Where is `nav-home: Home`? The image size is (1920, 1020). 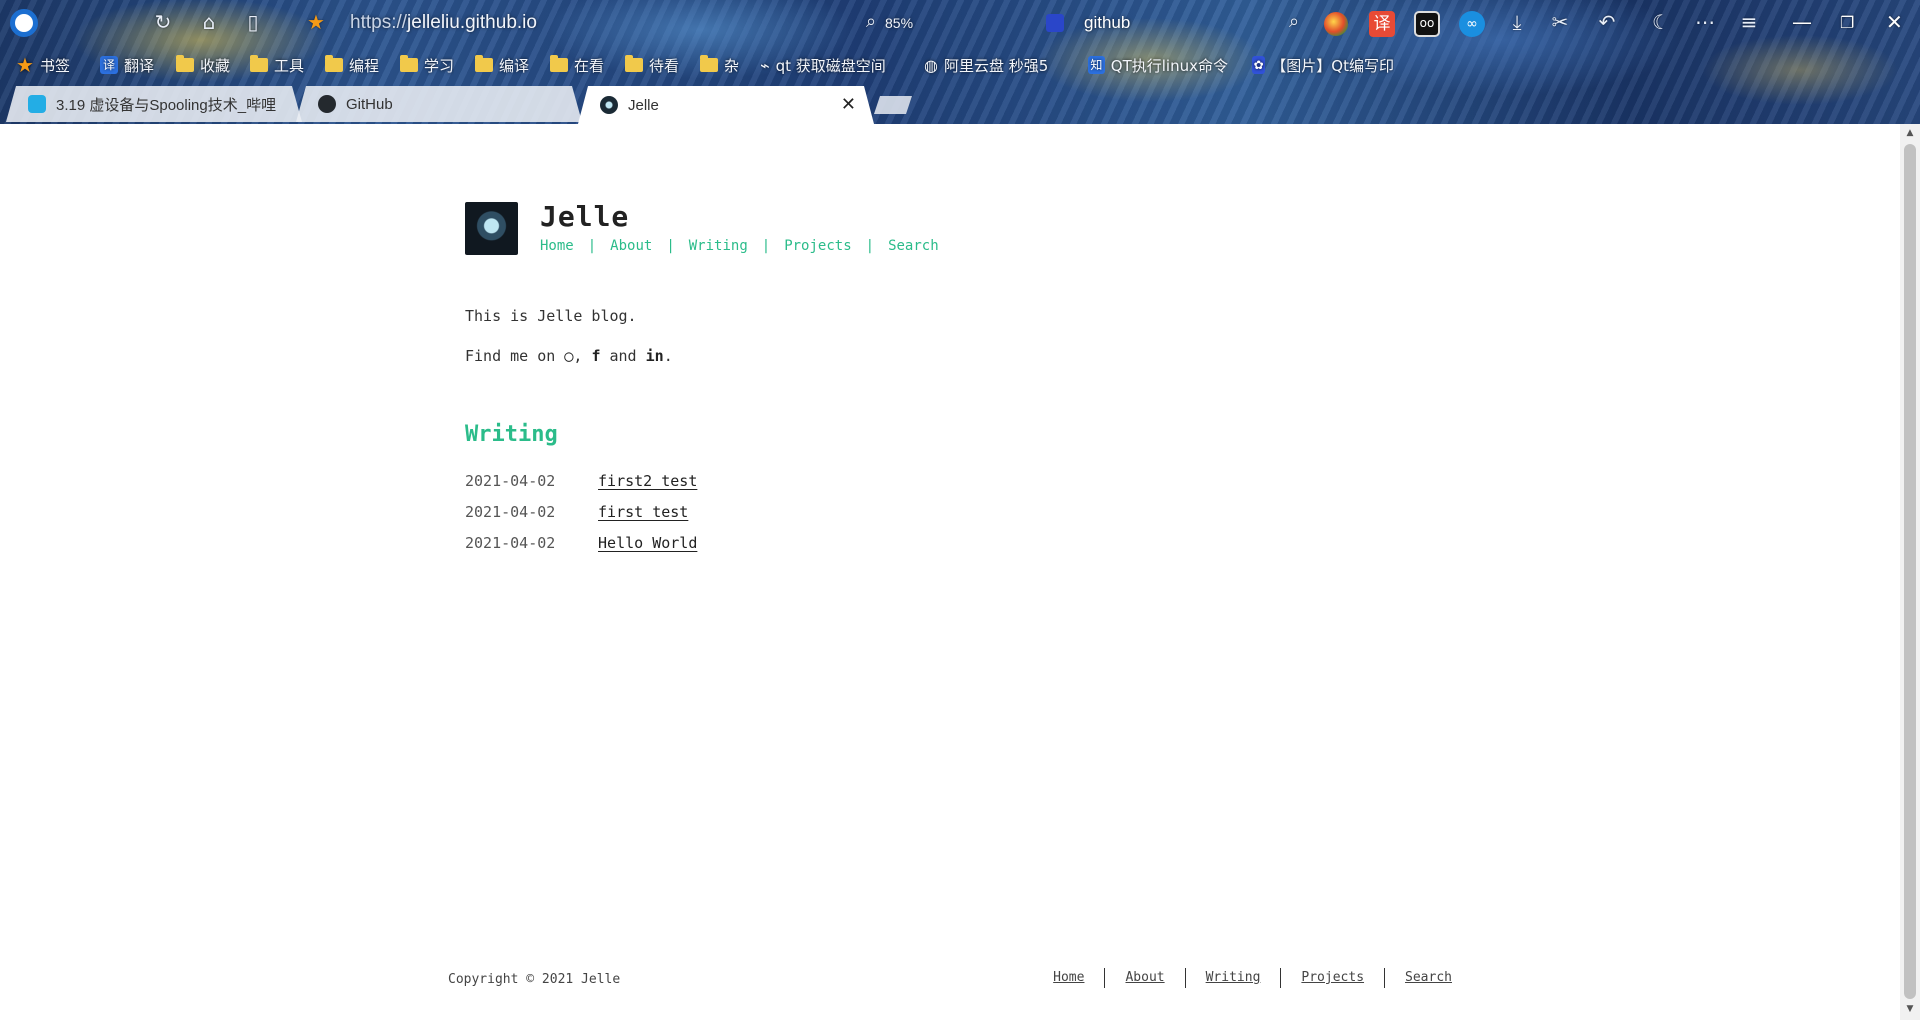
nav-home: Home is located at coordinates (557, 246).